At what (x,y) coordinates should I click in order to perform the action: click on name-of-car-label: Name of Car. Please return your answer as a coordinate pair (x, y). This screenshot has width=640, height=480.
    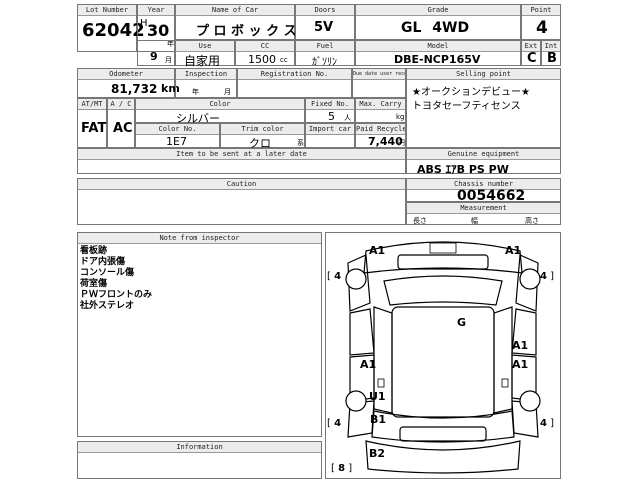
    Looking at the image, I should click on (235, 10).